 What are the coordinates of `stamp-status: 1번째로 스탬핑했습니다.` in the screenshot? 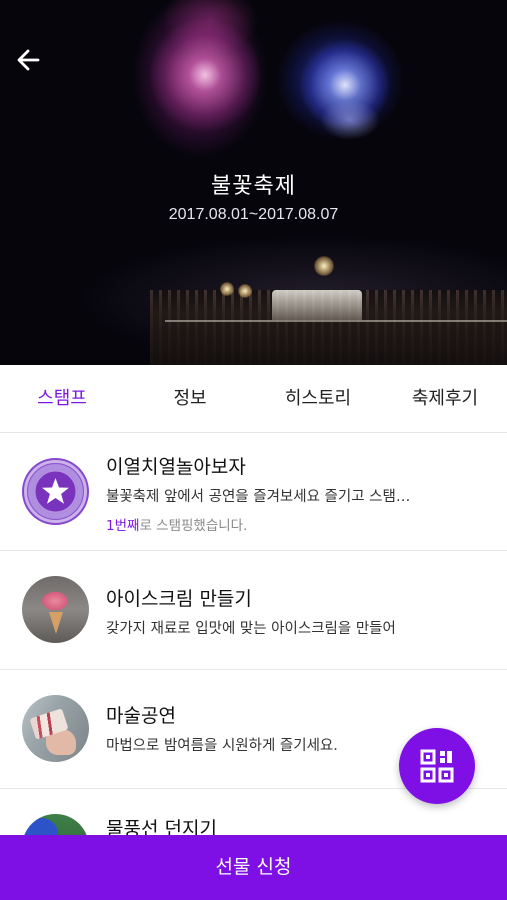 It's located at (176, 524).